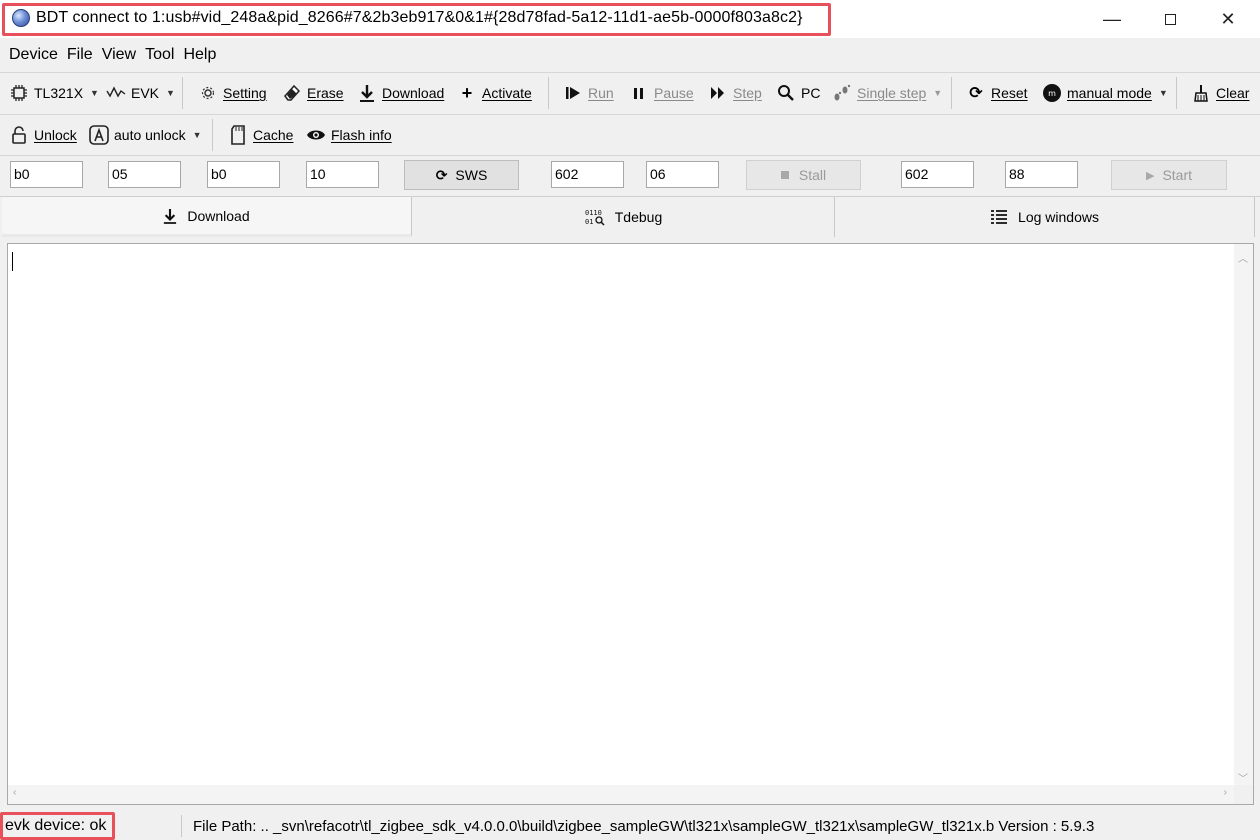 This screenshot has width=1260, height=840. What do you see at coordinates (116, 93) in the screenshot?
I see `waveform-icon` at bounding box center [116, 93].